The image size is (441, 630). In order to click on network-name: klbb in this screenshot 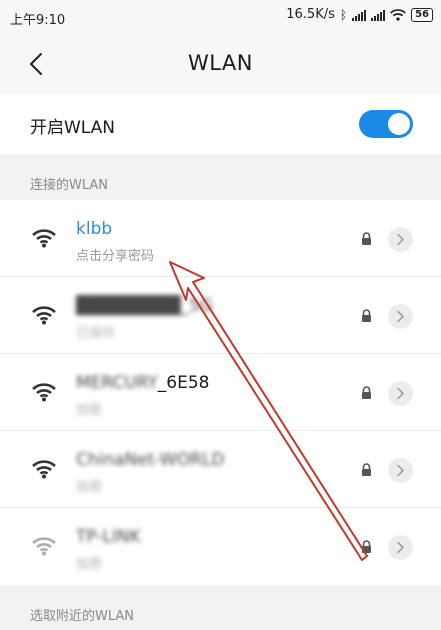, I will do `click(94, 229)`.